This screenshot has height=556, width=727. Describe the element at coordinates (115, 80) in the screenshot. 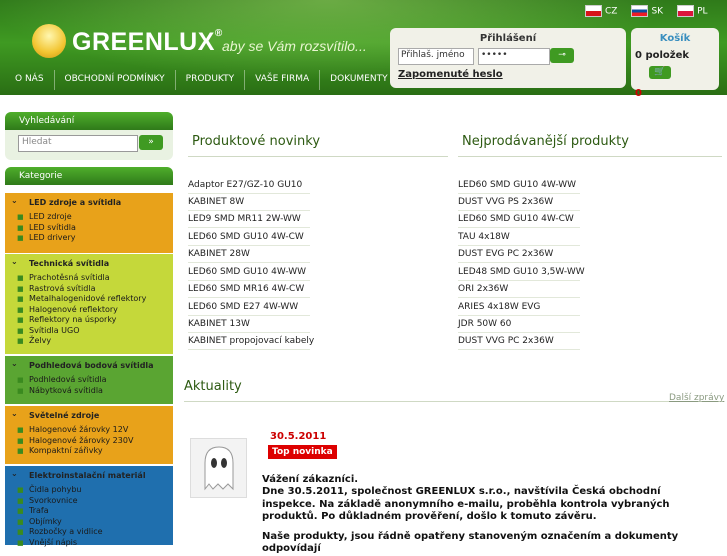

I see `nav-terms: OBCHODNÍ PODMÍNKY` at that location.